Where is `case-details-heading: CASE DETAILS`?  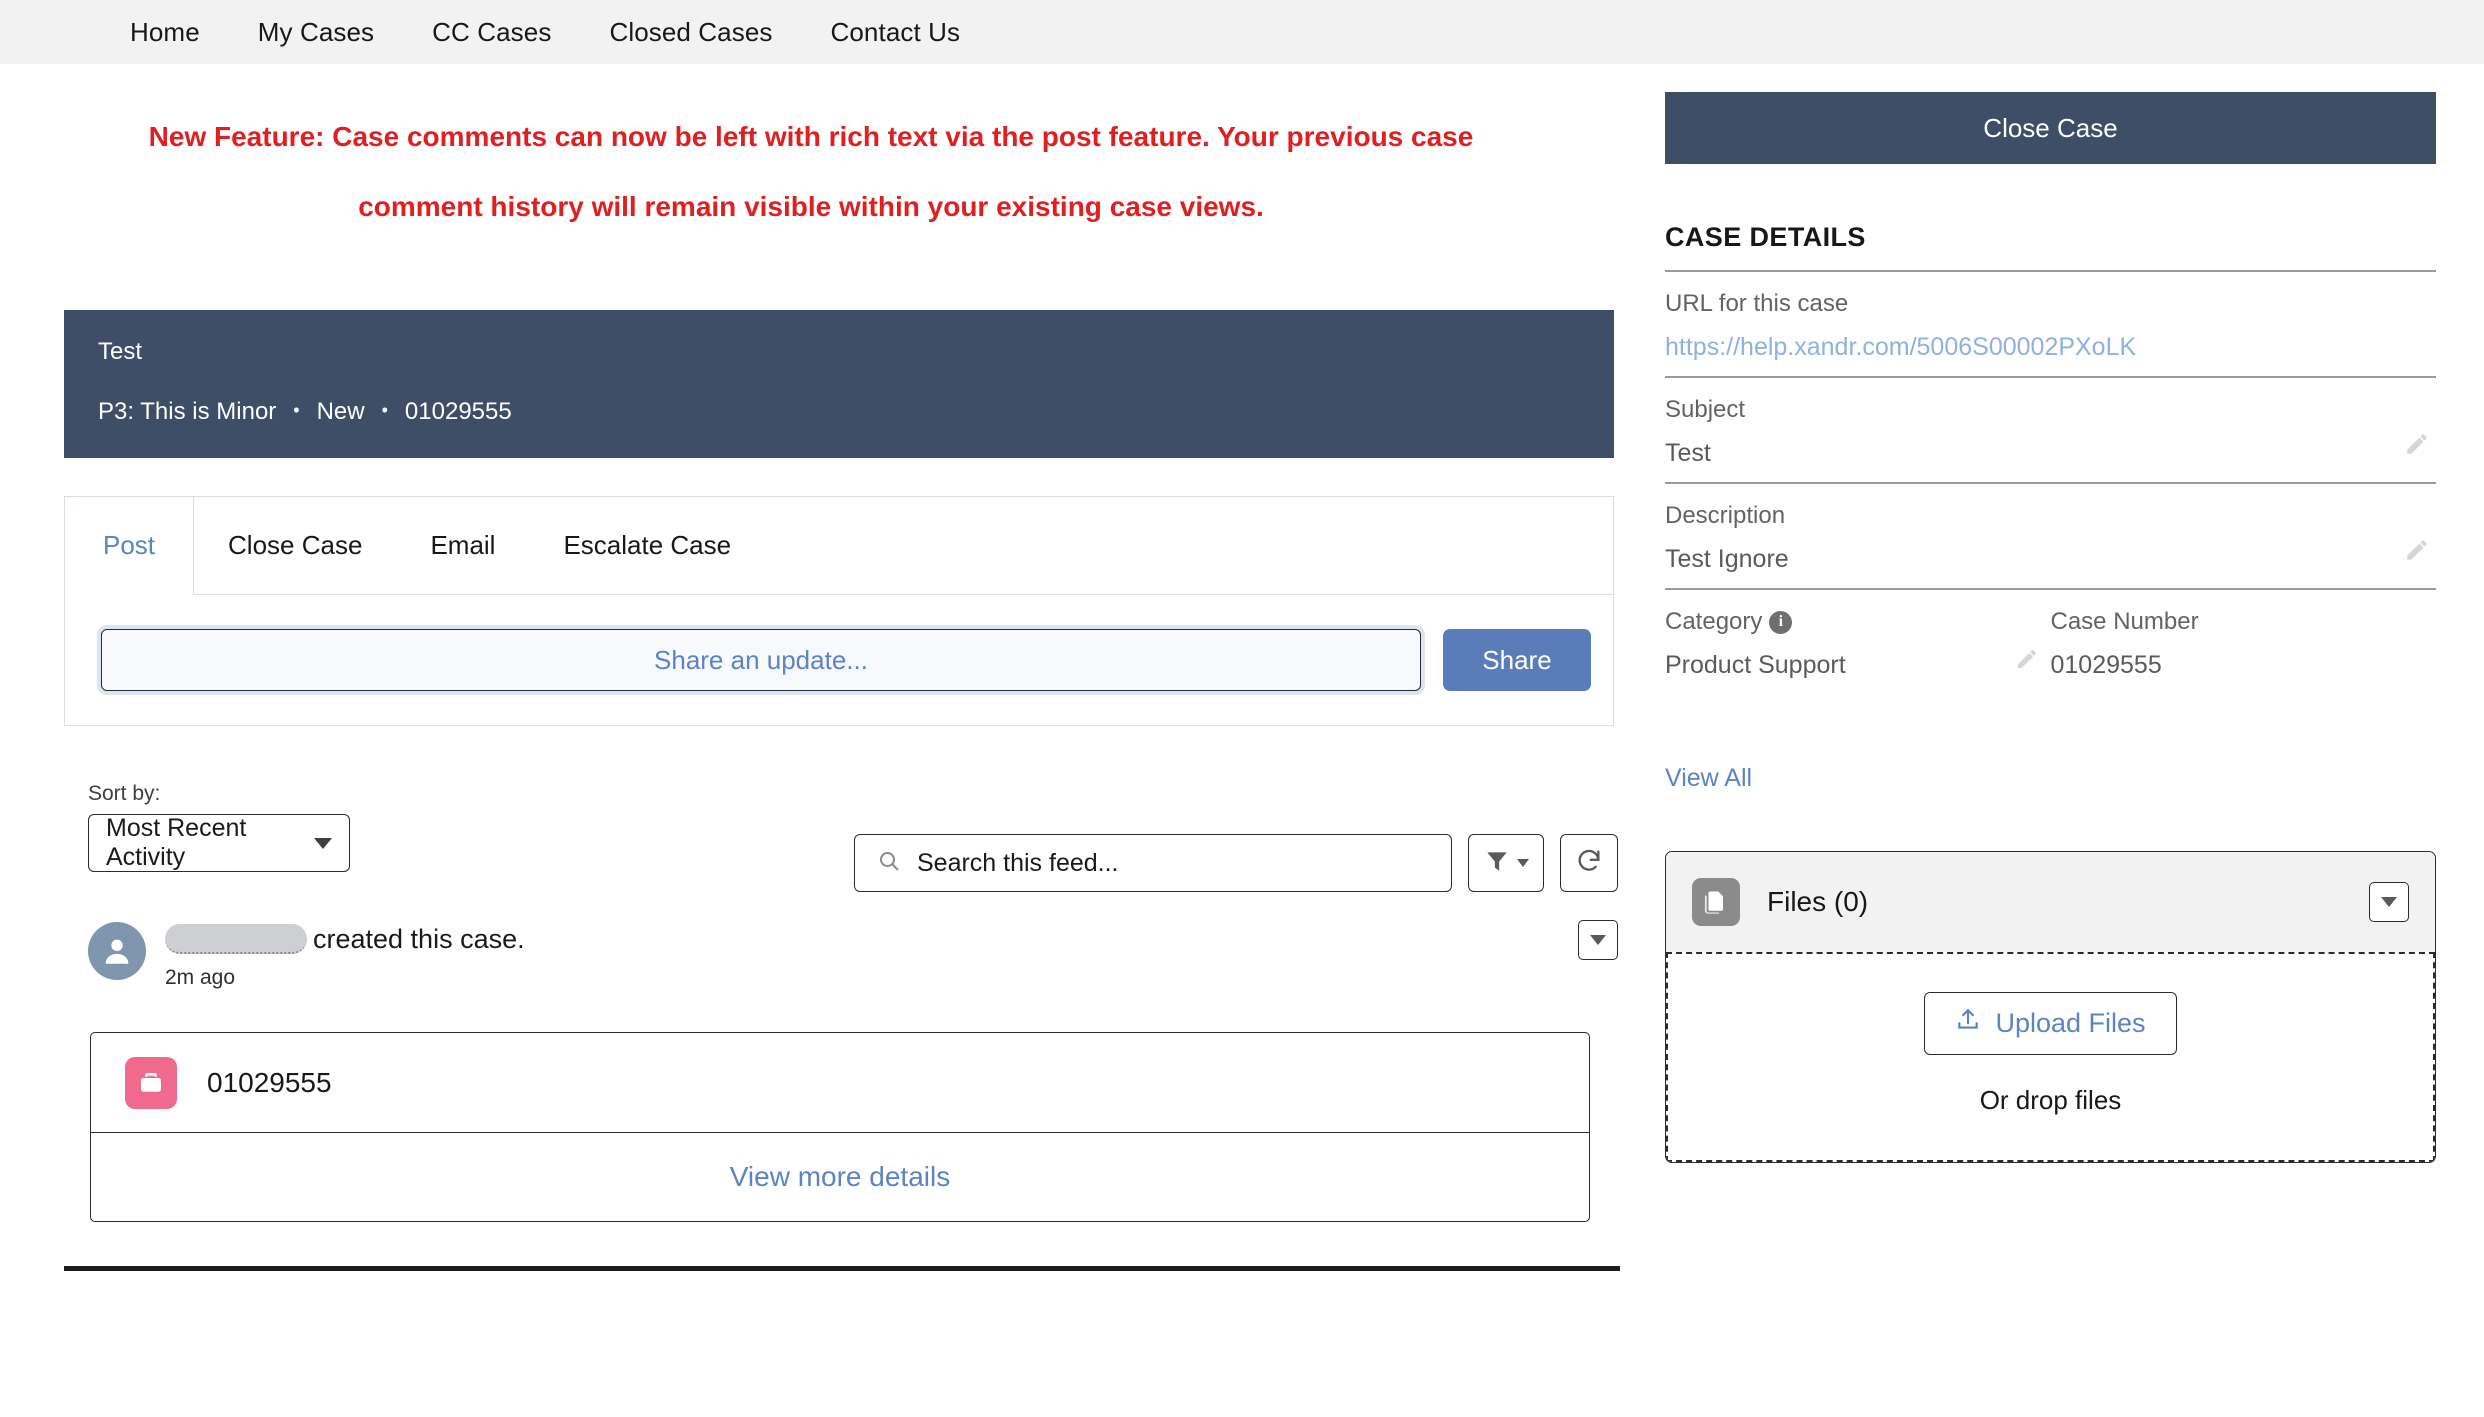 case-details-heading: CASE DETAILS is located at coordinates (1765, 237).